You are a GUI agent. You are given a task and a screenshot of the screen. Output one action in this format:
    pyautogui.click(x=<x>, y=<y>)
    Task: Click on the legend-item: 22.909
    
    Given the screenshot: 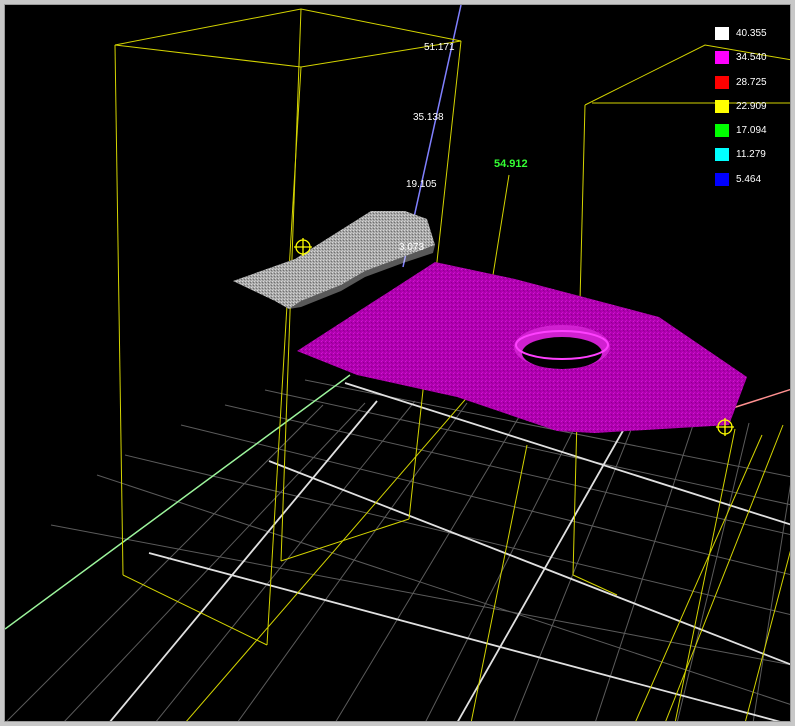 What is the action you would take?
    pyautogui.click(x=752, y=111)
    